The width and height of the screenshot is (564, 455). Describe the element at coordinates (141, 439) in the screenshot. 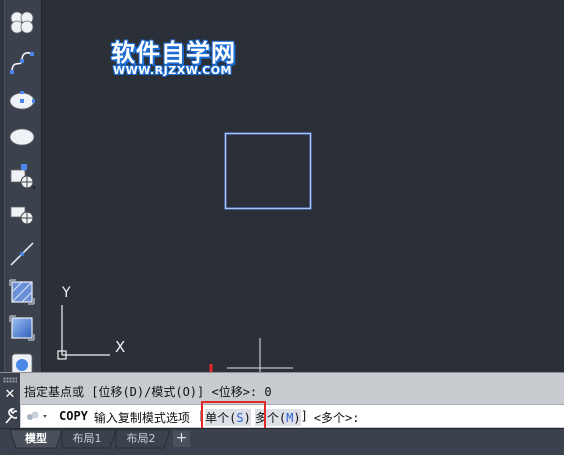

I see `tab-layout2: 布局2` at that location.